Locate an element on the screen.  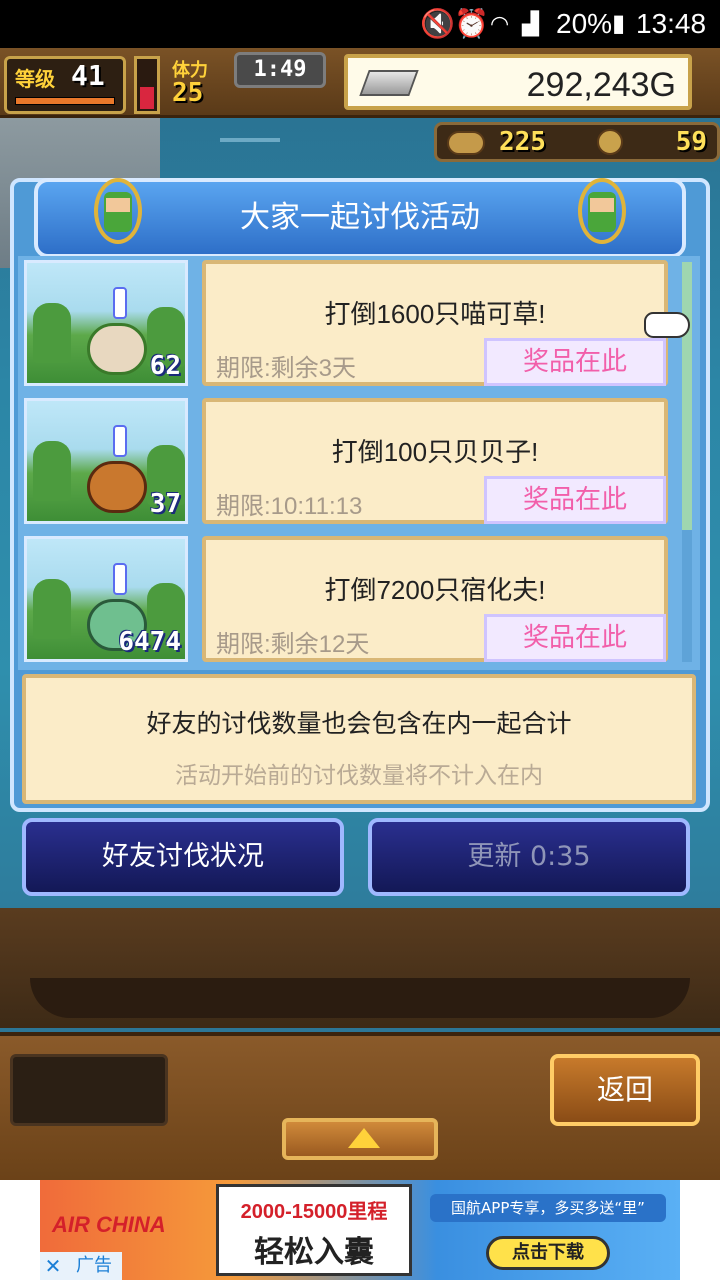
info-text-primary: 好友的讨伐数量也会包含在内一起合计 is located at coordinates (359, 724).